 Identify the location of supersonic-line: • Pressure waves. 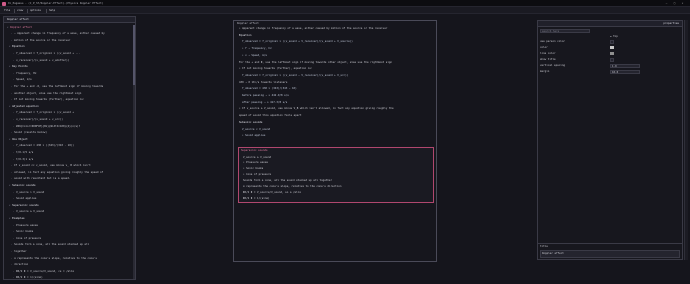
(255, 163).